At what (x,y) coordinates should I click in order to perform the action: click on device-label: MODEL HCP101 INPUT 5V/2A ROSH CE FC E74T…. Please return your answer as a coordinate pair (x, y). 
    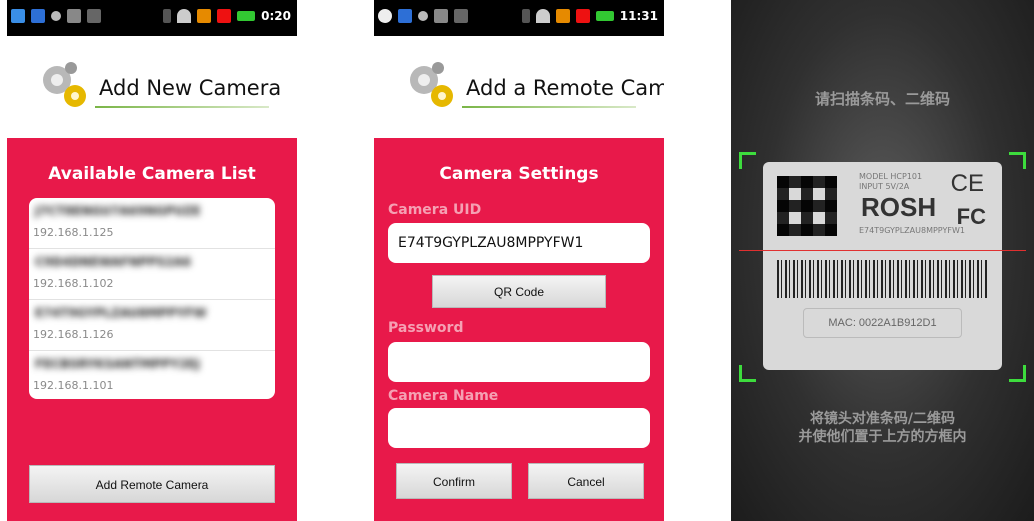
    Looking at the image, I should click on (882, 266).